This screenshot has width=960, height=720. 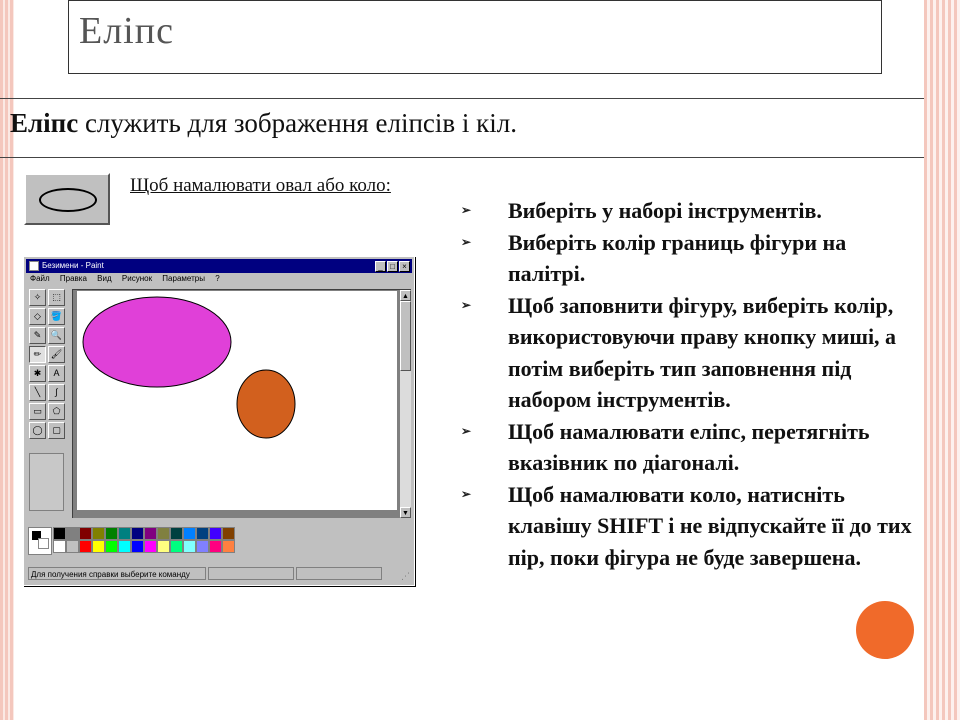 I want to click on canvas-area: ▲ ▼, so click(x=241, y=403).